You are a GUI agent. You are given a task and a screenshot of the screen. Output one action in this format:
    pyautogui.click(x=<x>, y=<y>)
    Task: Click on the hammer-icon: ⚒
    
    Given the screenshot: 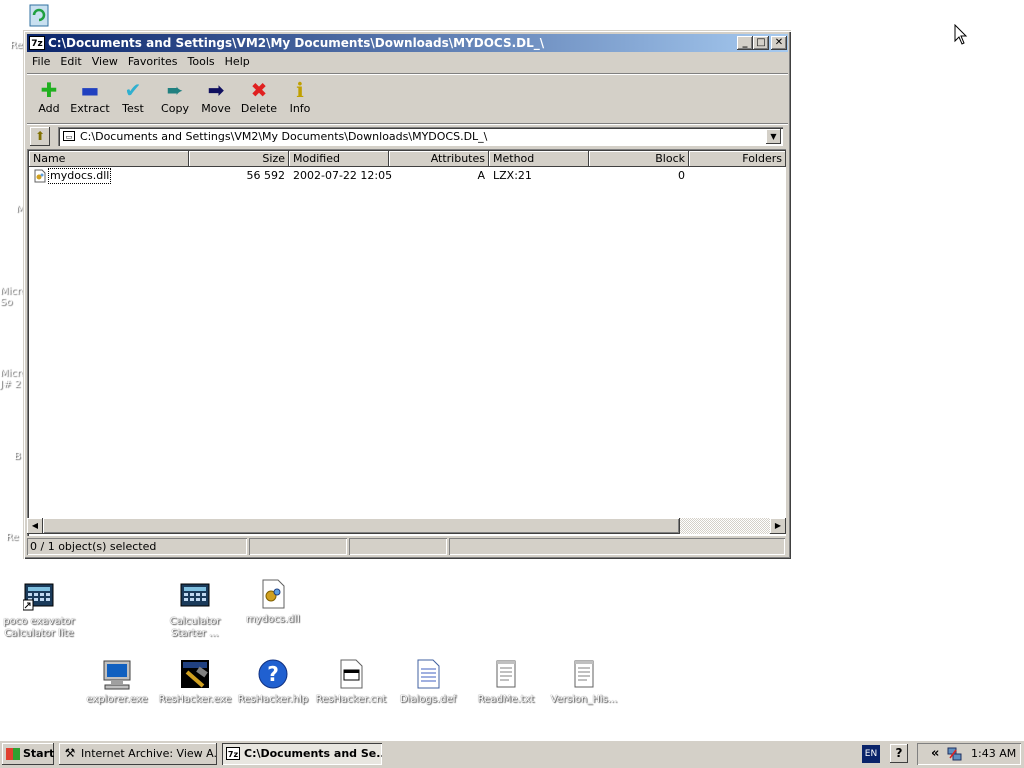 What is the action you would take?
    pyautogui.click(x=70, y=753)
    